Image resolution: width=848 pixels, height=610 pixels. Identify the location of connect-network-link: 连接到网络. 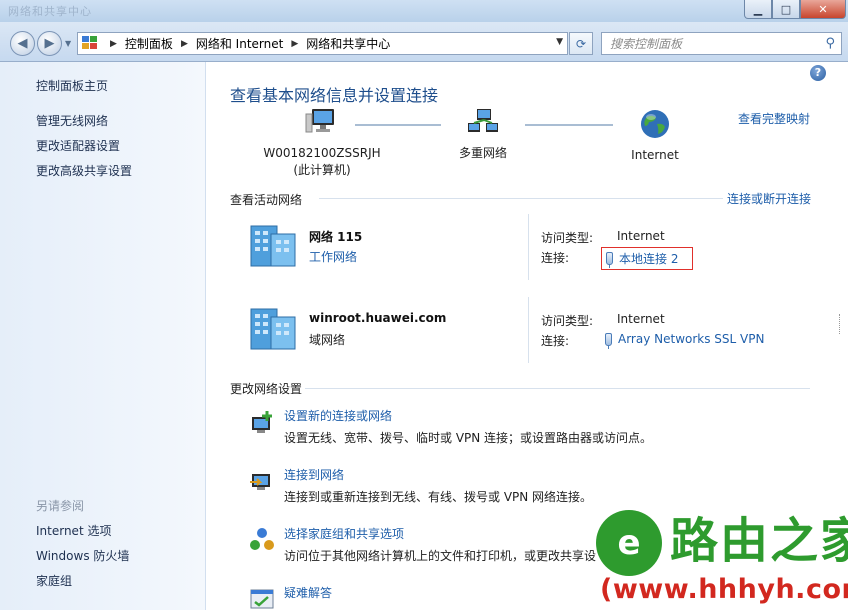
(314, 474).